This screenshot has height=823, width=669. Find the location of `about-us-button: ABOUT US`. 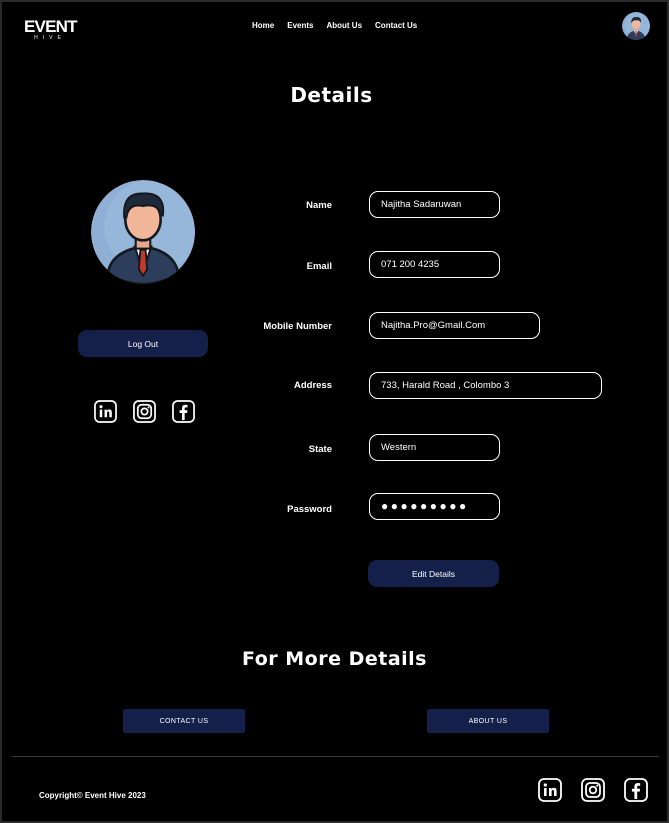

about-us-button: ABOUT US is located at coordinates (488, 721).